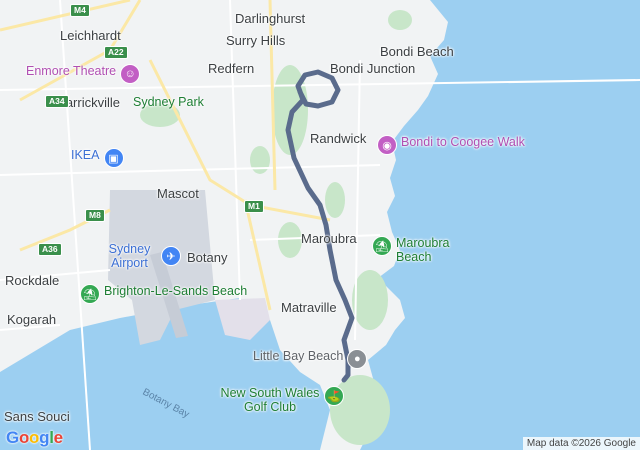 This screenshot has width=640, height=450. I want to click on suburb-label-bondi-junction: Bondi Junction, so click(373, 68).